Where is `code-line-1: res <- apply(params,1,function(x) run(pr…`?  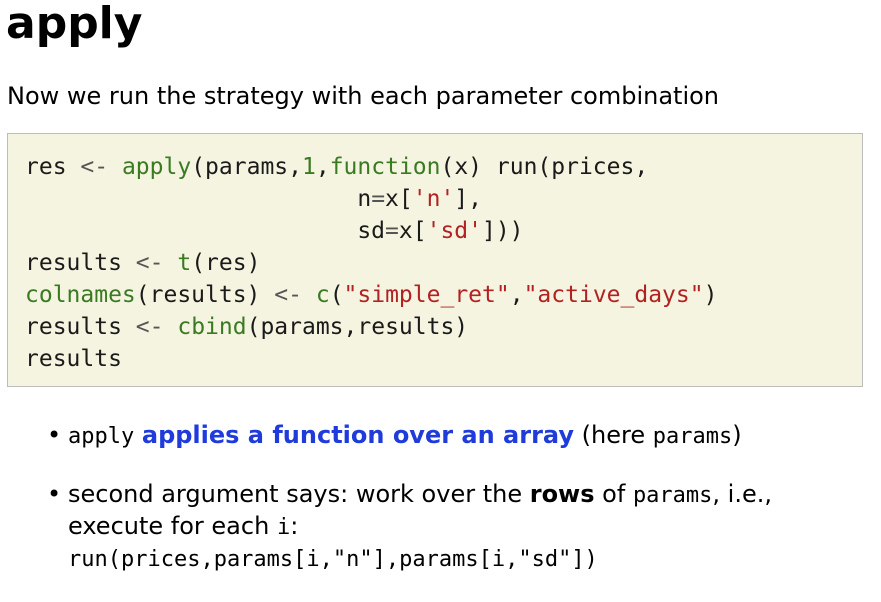 code-line-1: res <- apply(params,1,function(x) run(pr… is located at coordinates (337, 167).